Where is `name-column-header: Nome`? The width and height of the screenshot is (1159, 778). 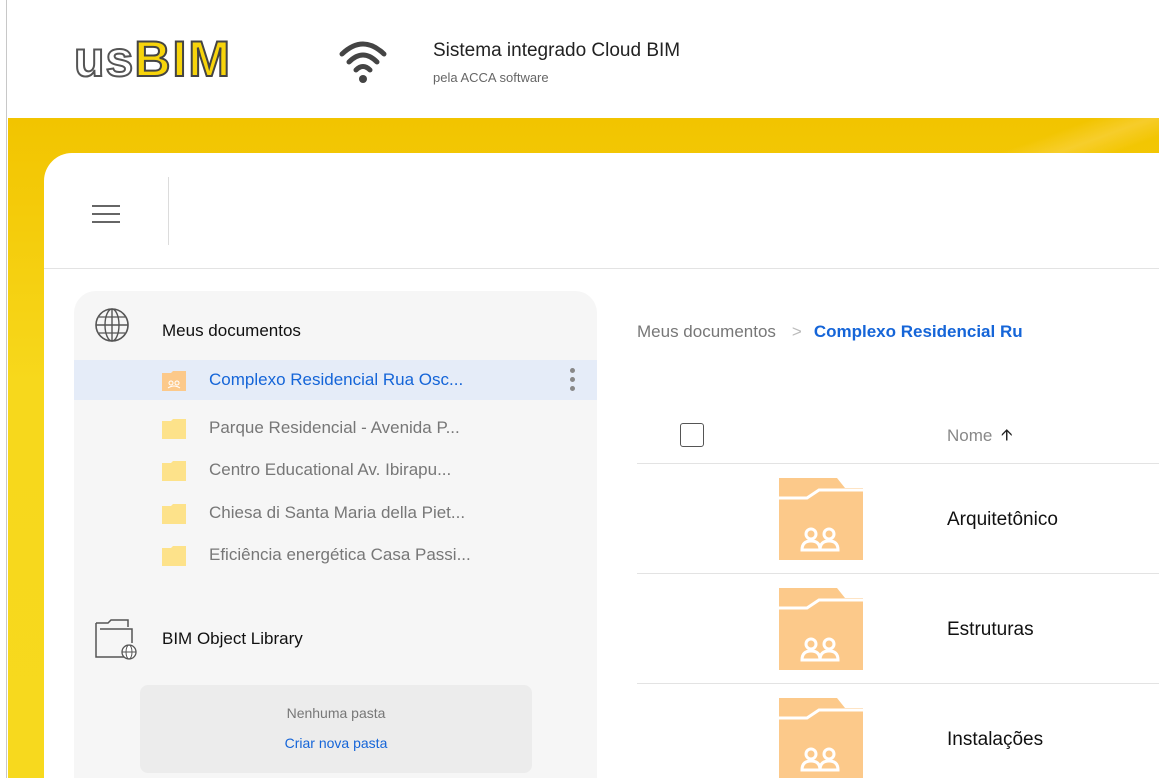 name-column-header: Nome is located at coordinates (969, 436).